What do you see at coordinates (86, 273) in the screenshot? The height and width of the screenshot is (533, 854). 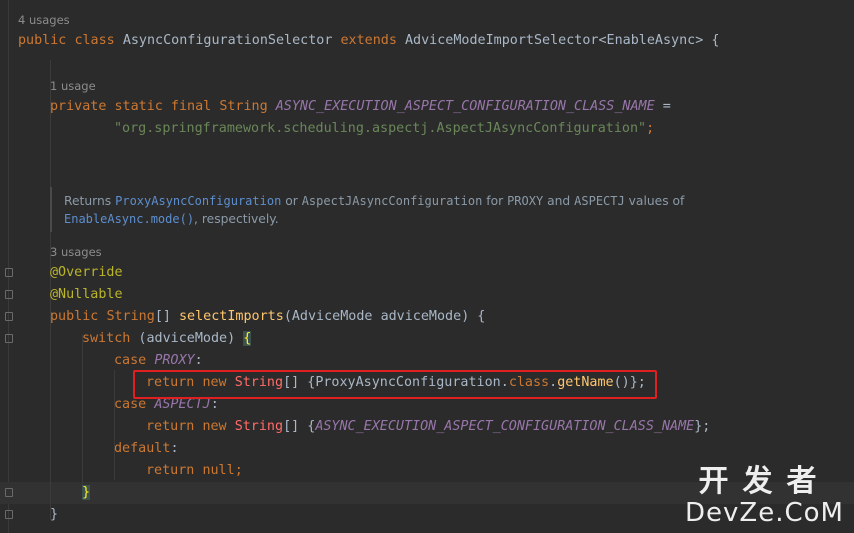 I see `annotation-override: @Override` at bounding box center [86, 273].